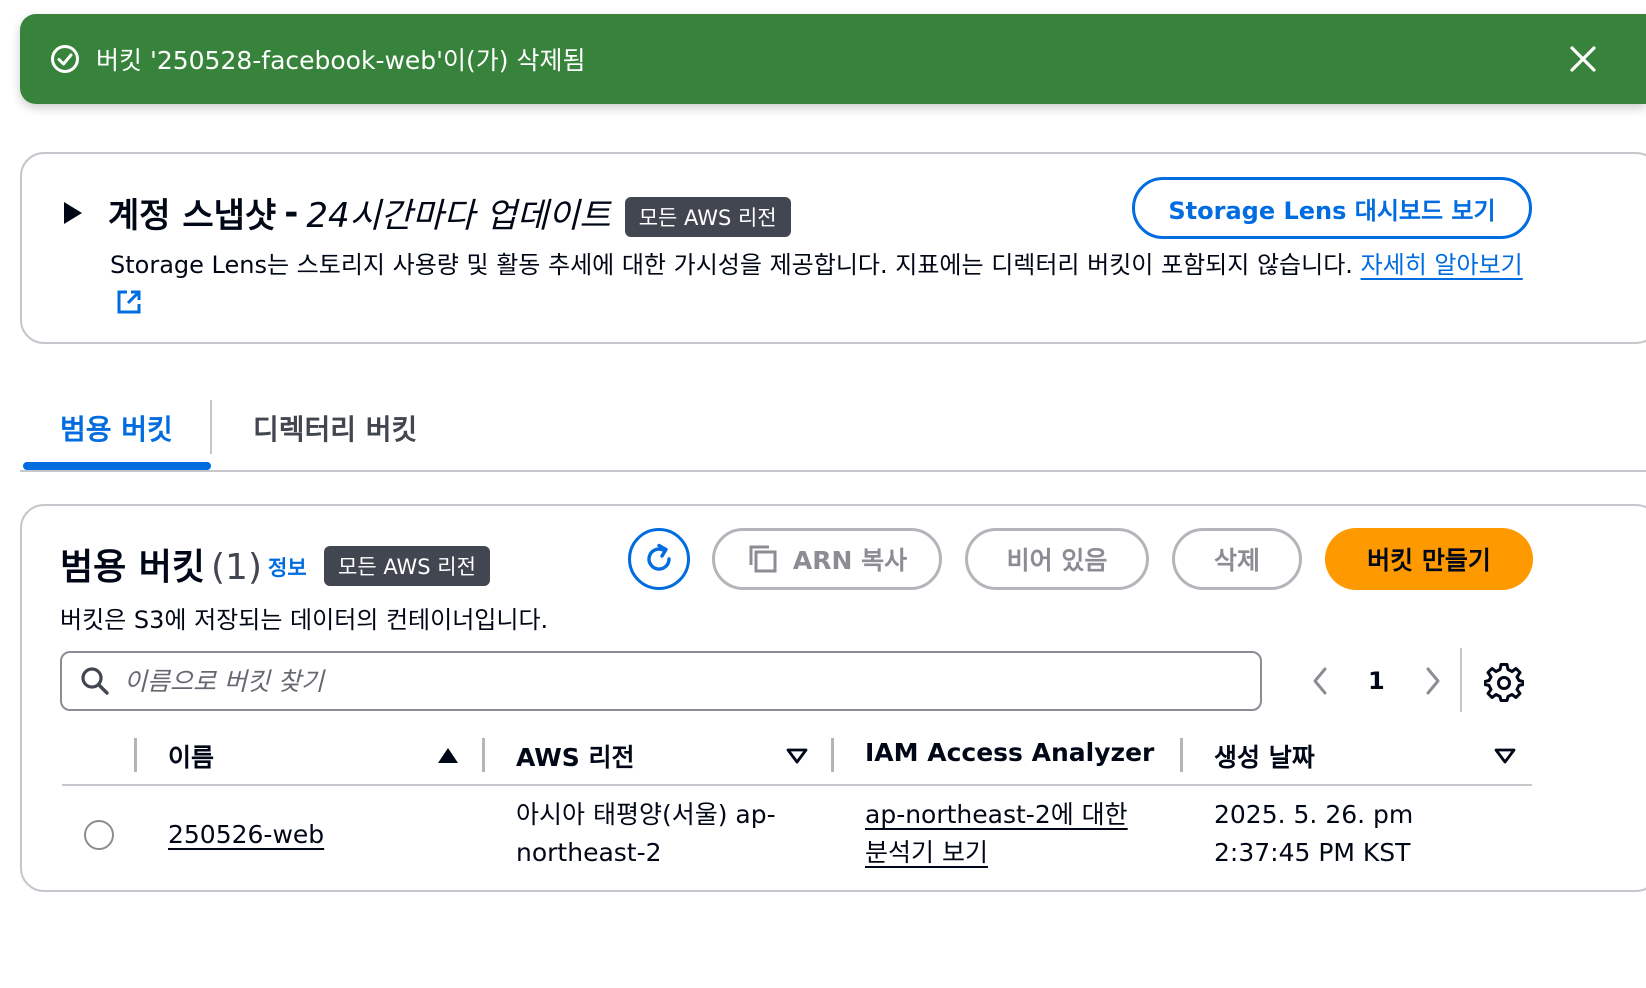 The width and height of the screenshot is (1646, 988). I want to click on bucket-search, so click(661, 681).